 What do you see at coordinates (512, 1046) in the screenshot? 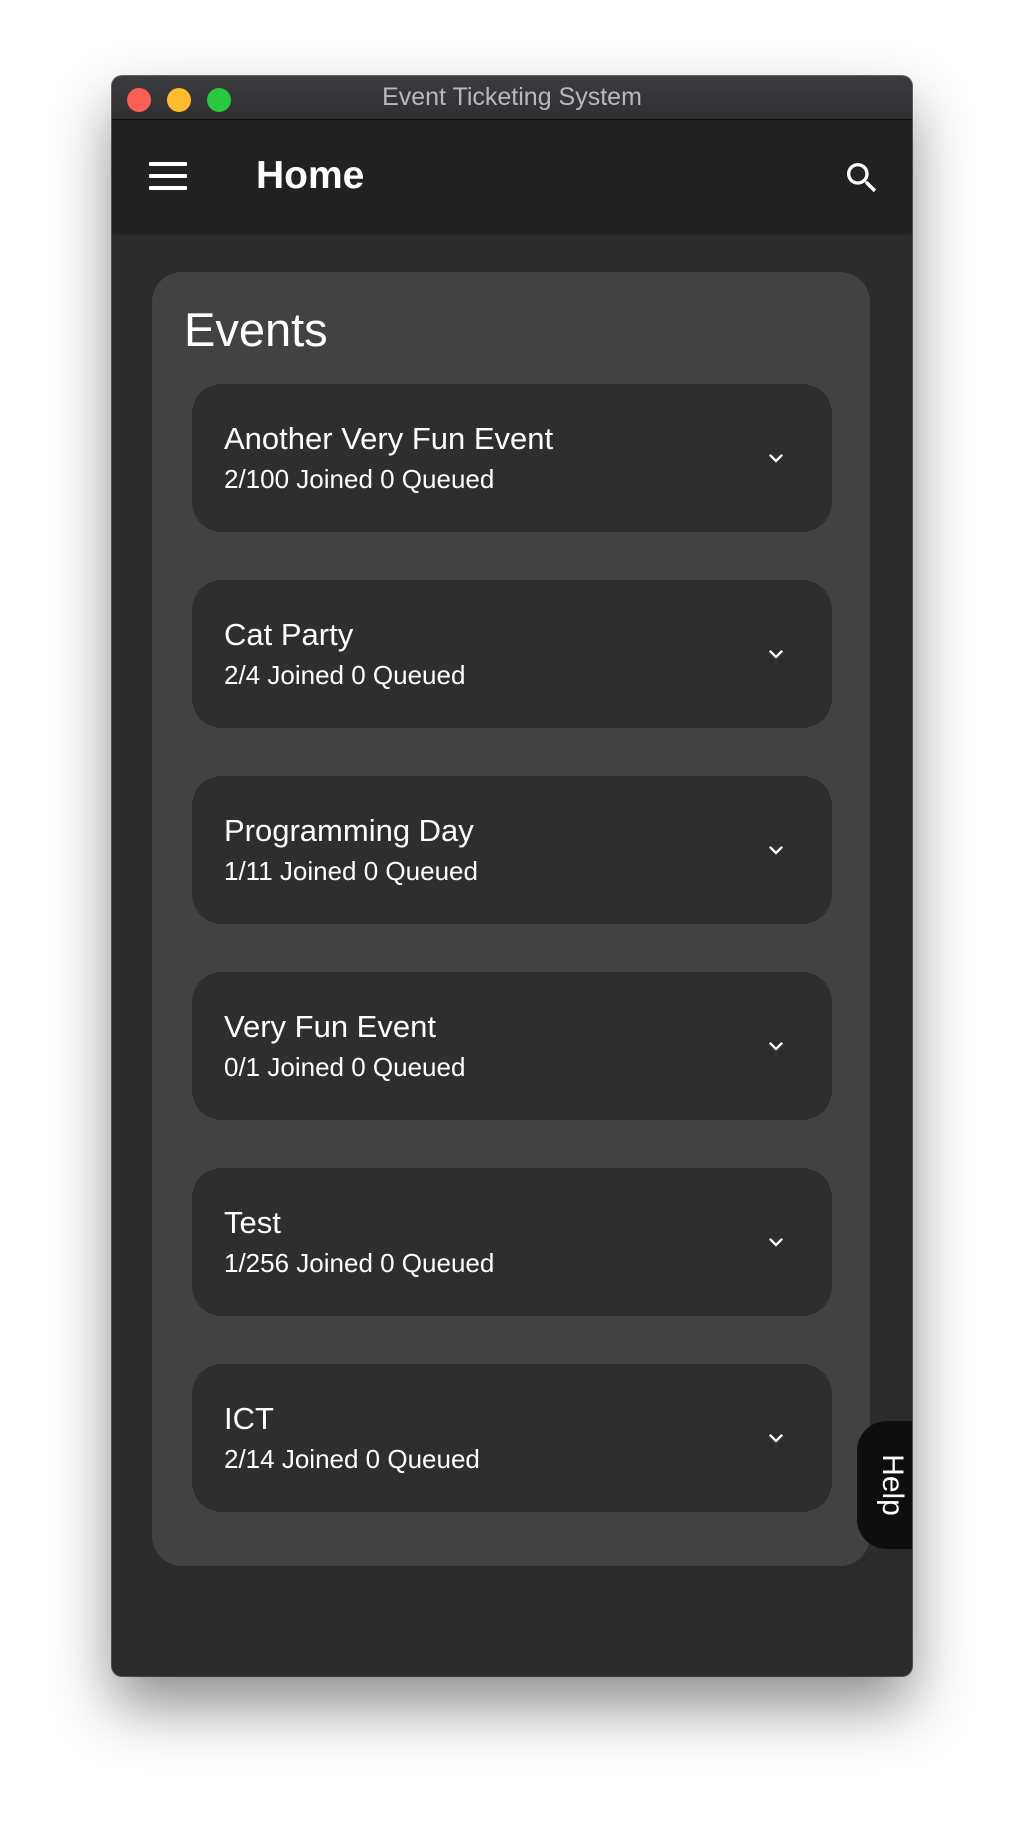
I see `event-card: Very Fun Event 0/1 Joined 0 Queued` at bounding box center [512, 1046].